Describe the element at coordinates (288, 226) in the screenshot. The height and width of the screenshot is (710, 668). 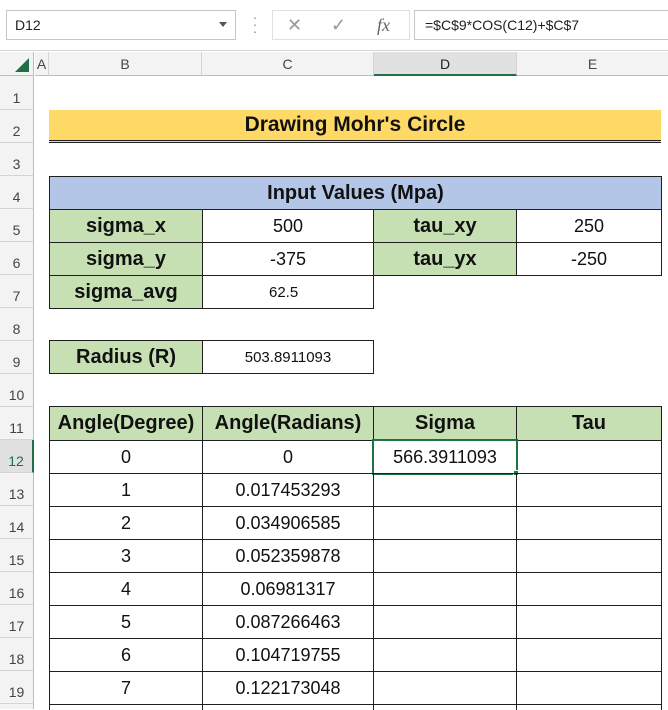
I see `sigma-x-value: 500` at that location.